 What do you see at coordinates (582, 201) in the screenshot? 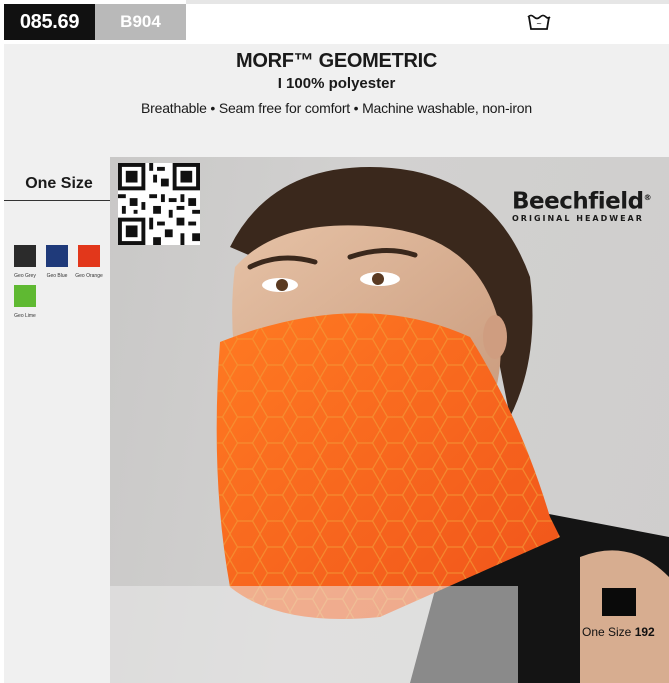
I see `brand-name: Beechfield®` at bounding box center [582, 201].